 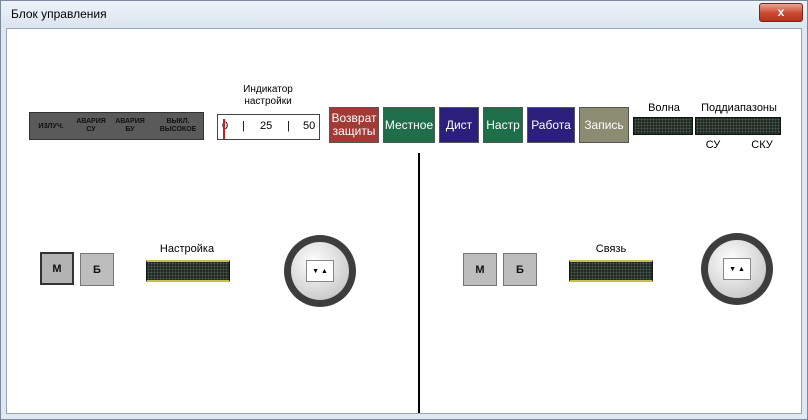 What do you see at coordinates (224, 129) in the screenshot?
I see `tuning-needle` at bounding box center [224, 129].